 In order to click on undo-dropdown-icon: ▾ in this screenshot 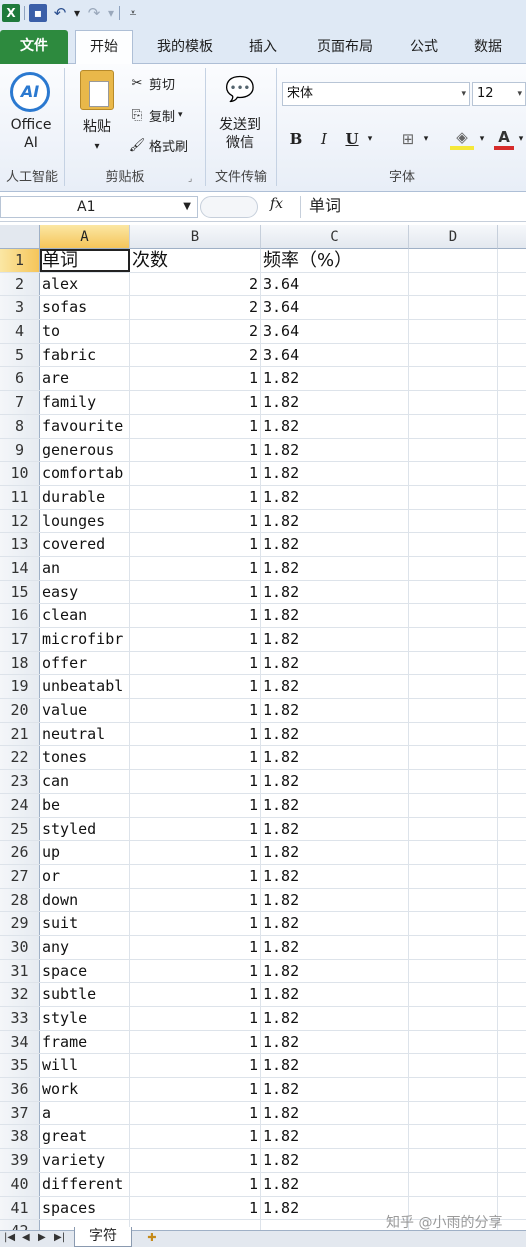, I will do `click(77, 13)`.